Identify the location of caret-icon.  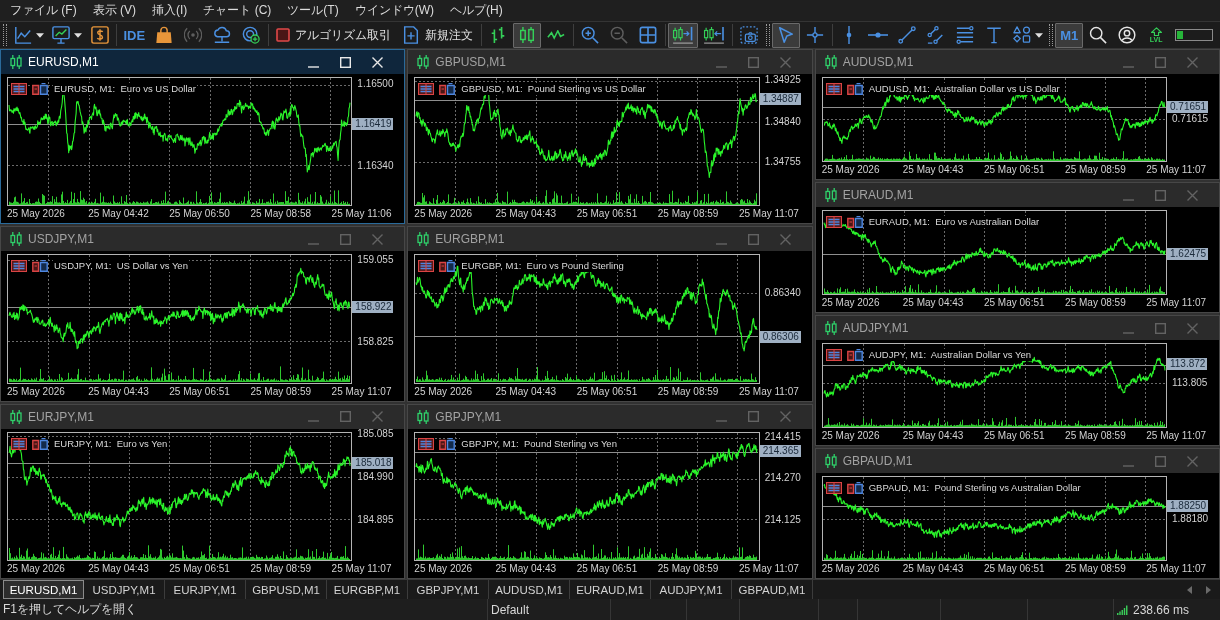
(77, 35).